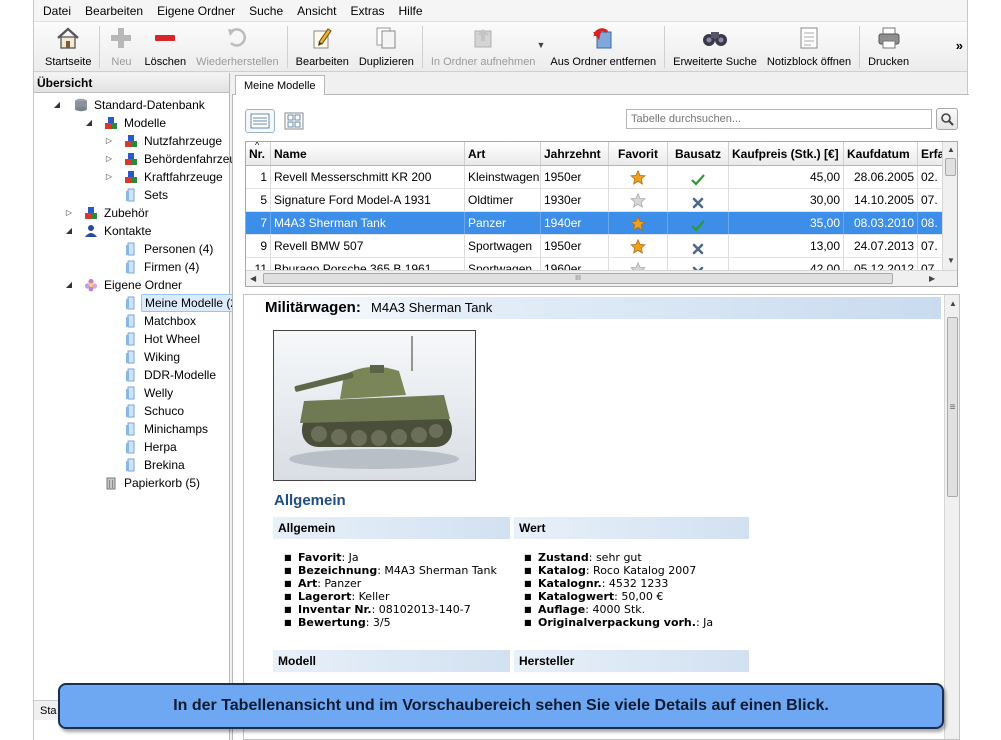 Image resolution: width=1001 pixels, height=740 pixels. I want to click on menu-ansicht: Ansicht, so click(316, 11).